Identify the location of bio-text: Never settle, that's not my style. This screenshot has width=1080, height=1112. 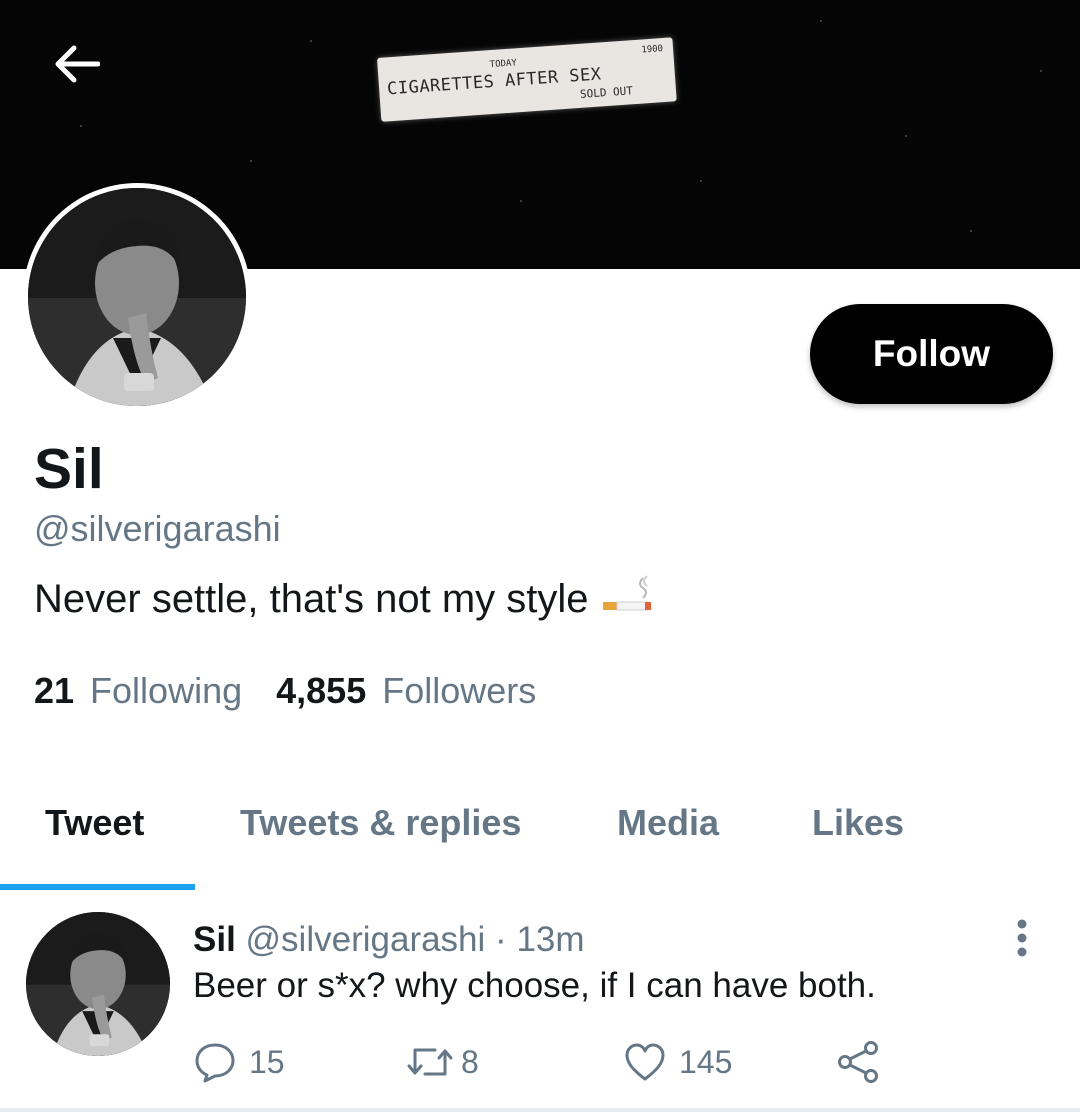
(311, 598).